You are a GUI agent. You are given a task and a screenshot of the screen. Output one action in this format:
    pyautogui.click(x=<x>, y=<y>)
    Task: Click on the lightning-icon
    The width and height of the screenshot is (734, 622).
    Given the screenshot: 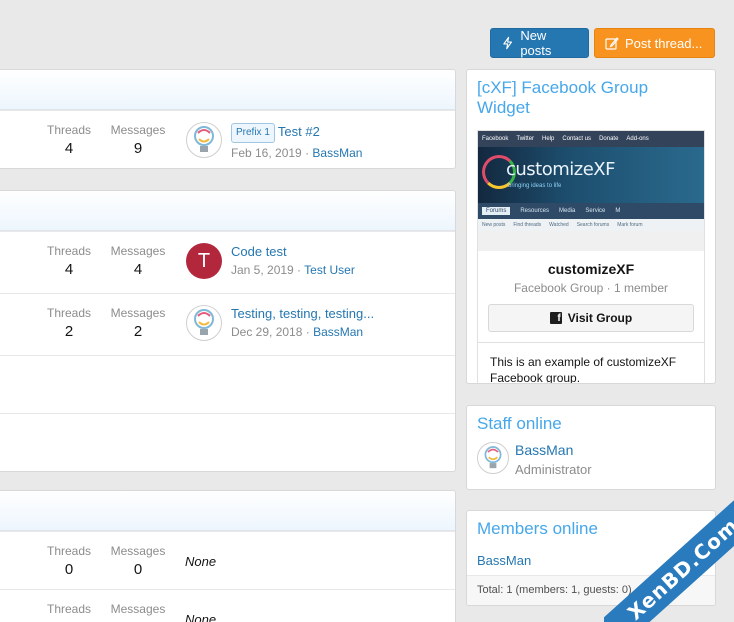 What is the action you would take?
    pyautogui.click(x=508, y=43)
    